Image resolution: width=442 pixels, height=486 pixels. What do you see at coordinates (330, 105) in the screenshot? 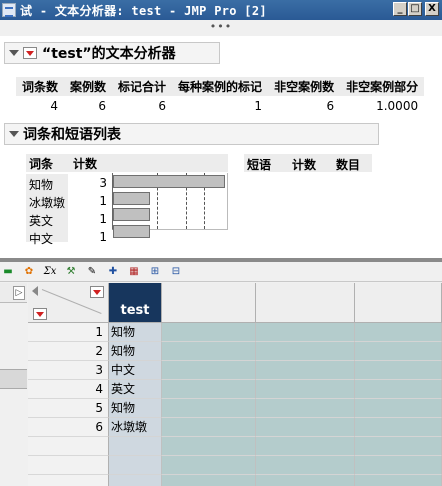
I see `summary-value: 6` at bounding box center [330, 105].